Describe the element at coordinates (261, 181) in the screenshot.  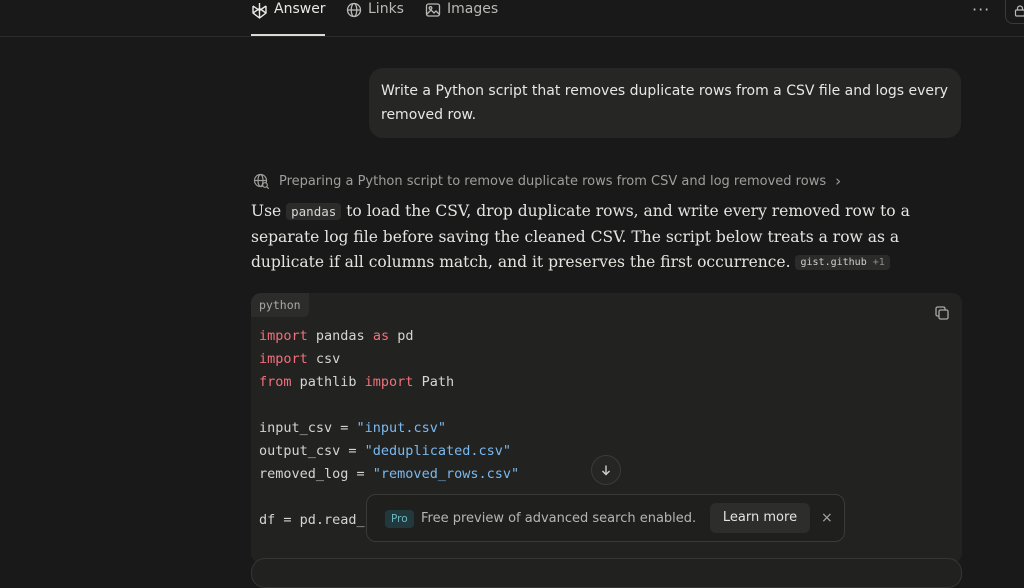
I see `globe-search-icon` at that location.